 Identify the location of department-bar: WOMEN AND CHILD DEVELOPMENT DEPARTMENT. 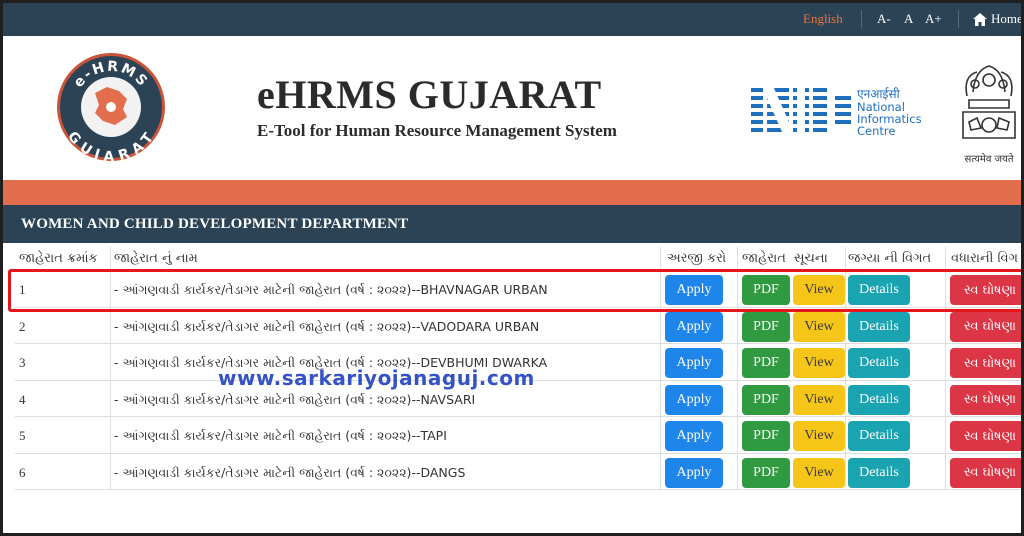
(512, 224).